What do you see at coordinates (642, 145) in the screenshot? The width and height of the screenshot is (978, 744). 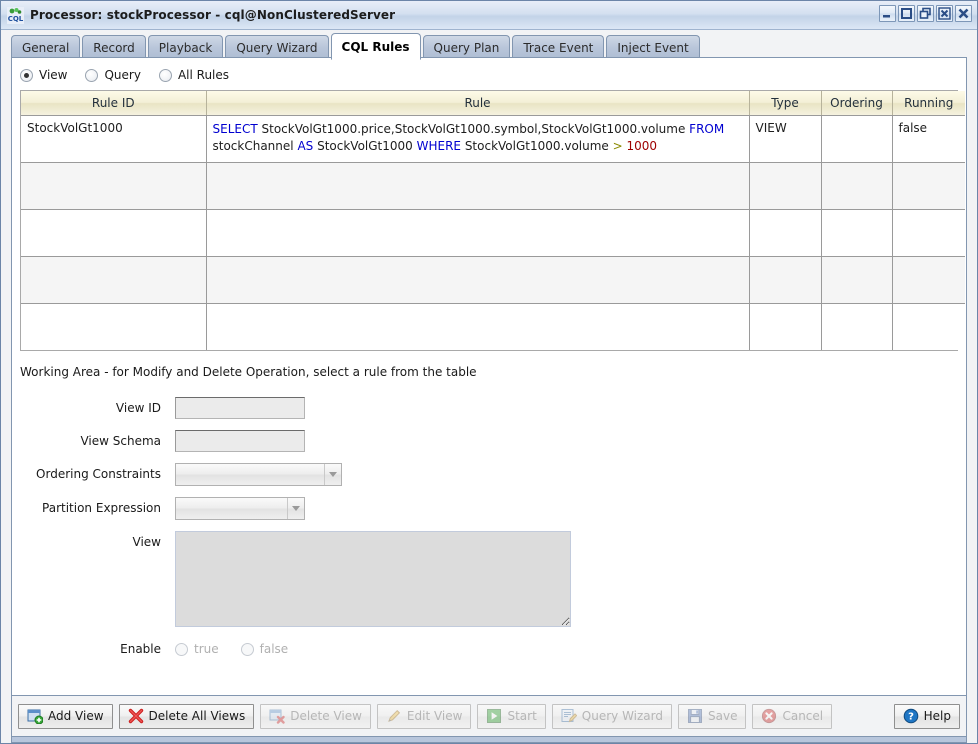 I see `rule-token: 1000` at bounding box center [642, 145].